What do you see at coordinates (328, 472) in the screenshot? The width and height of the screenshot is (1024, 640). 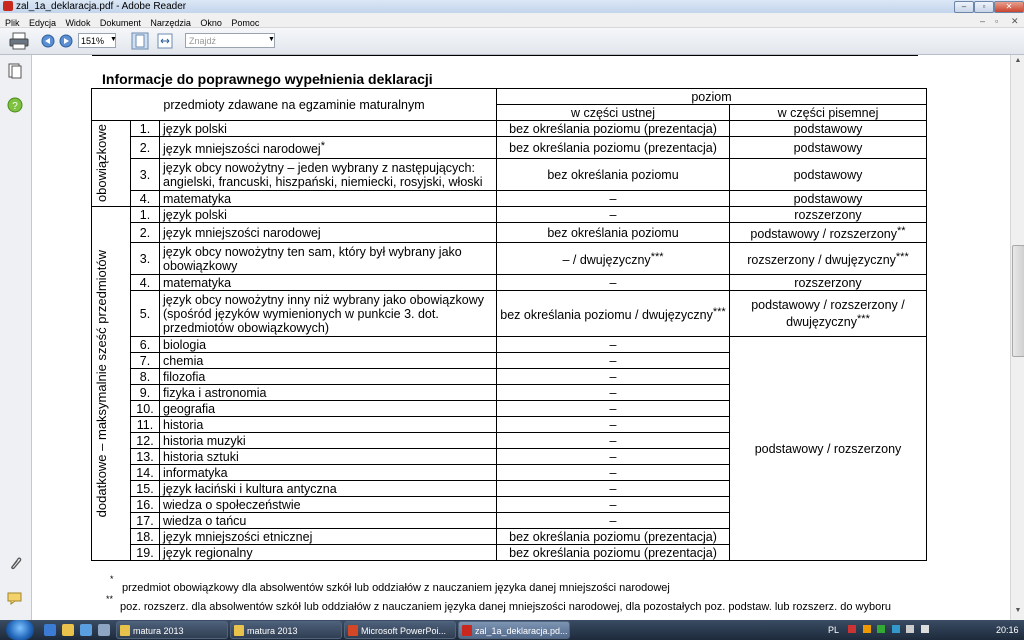 I see `subject-cell: informatyka` at bounding box center [328, 472].